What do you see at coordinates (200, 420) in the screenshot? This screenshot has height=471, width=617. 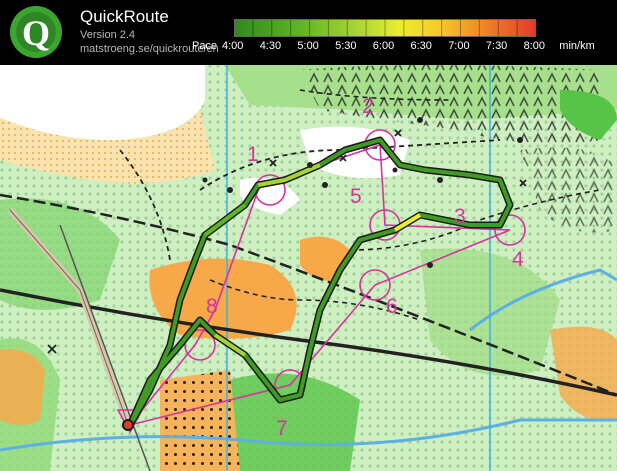 I see `cultivated-field` at bounding box center [200, 420].